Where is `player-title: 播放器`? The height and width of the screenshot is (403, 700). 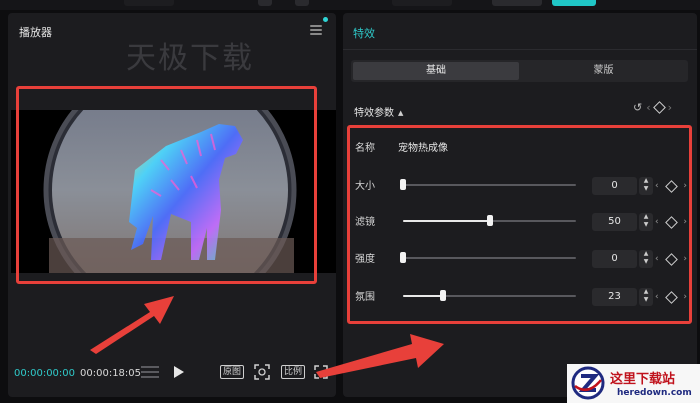
player-title: 播放器 is located at coordinates (35, 32).